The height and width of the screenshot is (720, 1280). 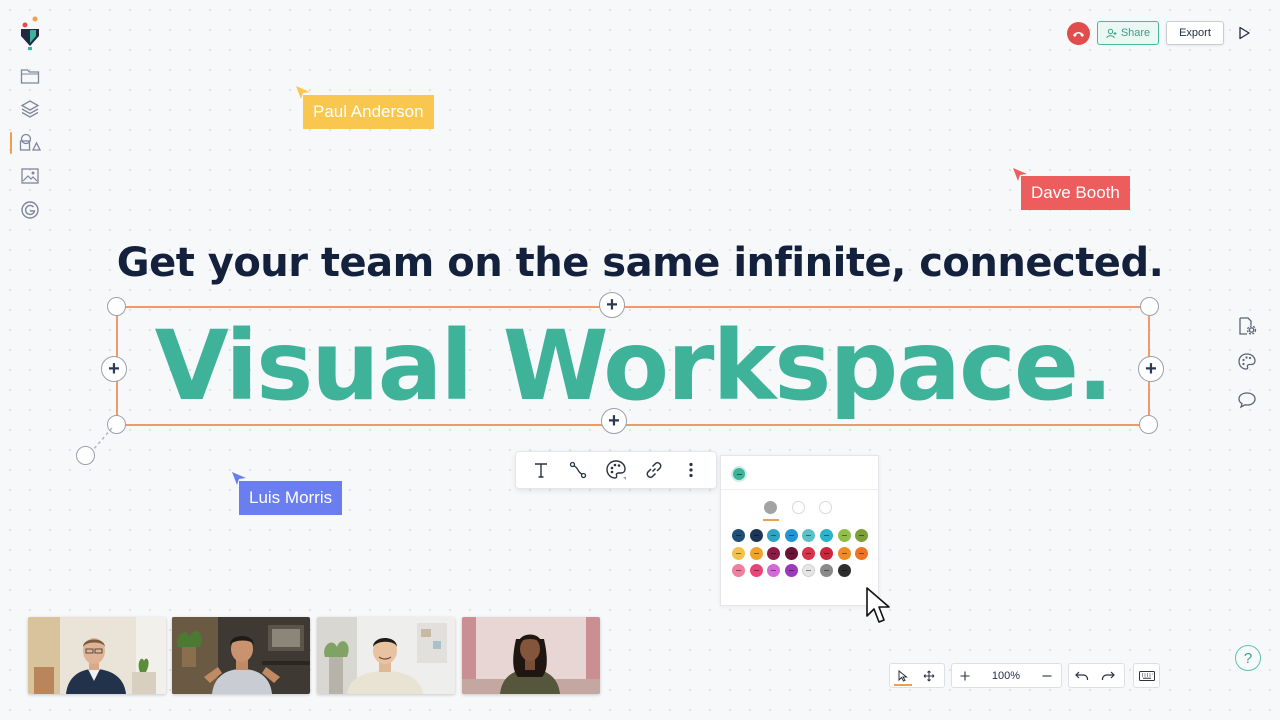 What do you see at coordinates (1047, 675) in the screenshot?
I see `zoom-out-icon` at bounding box center [1047, 675].